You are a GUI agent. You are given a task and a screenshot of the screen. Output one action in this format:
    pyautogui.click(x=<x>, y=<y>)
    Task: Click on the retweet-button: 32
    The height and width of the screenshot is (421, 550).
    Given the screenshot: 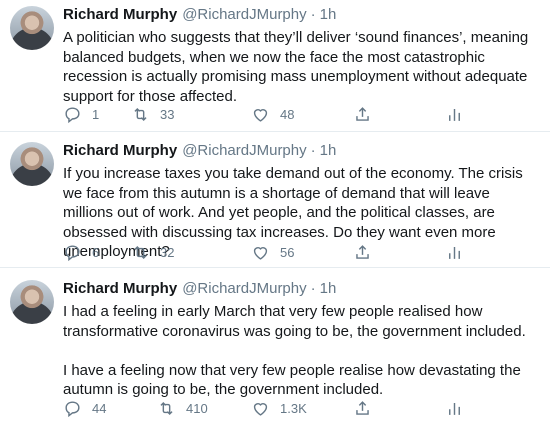 What is the action you would take?
    pyautogui.click(x=152, y=252)
    